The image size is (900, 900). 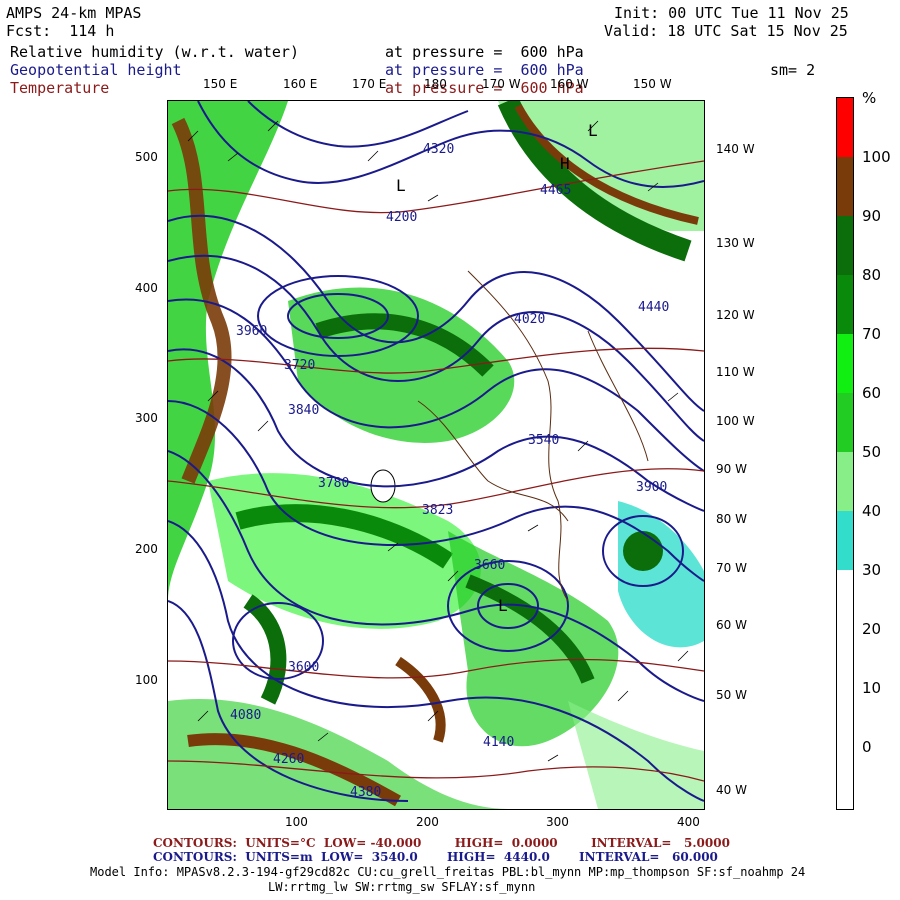 I want to click on bottom-tick: 100, so click(x=296, y=822).